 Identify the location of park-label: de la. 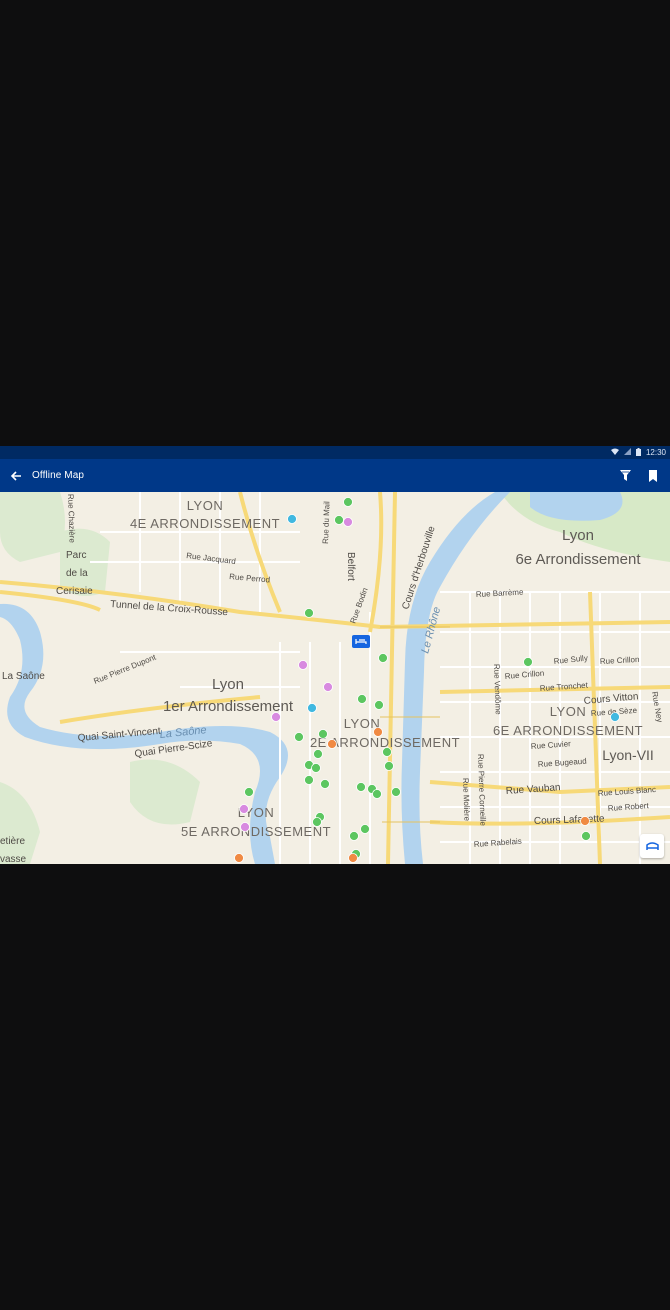
(77, 573).